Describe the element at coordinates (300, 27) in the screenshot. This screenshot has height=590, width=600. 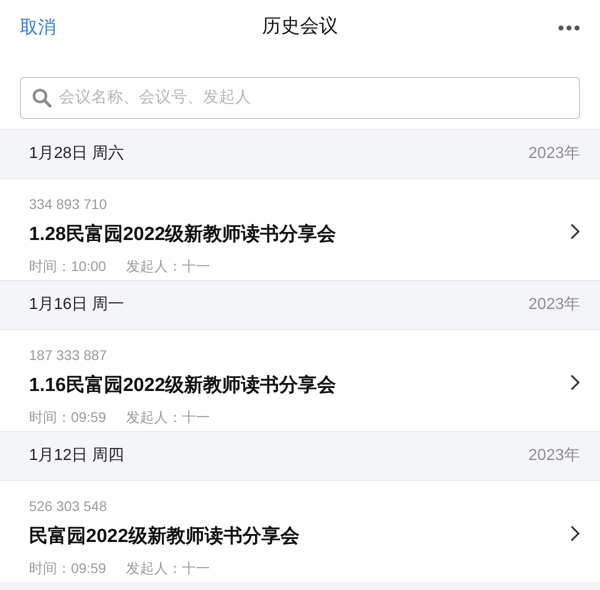
I see `page-title: 历史会议` at that location.